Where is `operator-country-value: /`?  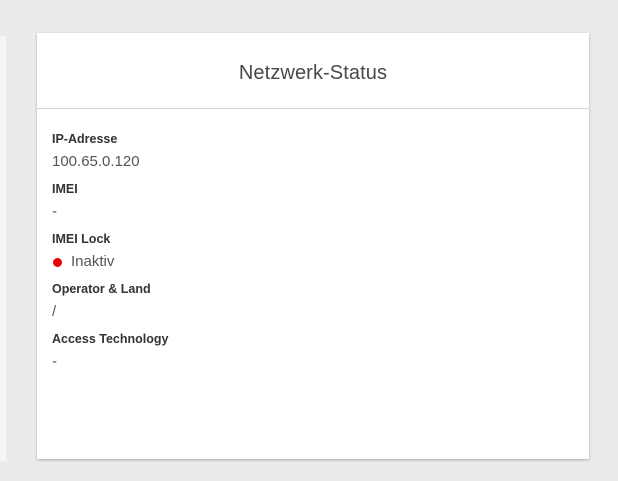
operator-country-value: / is located at coordinates (54, 311).